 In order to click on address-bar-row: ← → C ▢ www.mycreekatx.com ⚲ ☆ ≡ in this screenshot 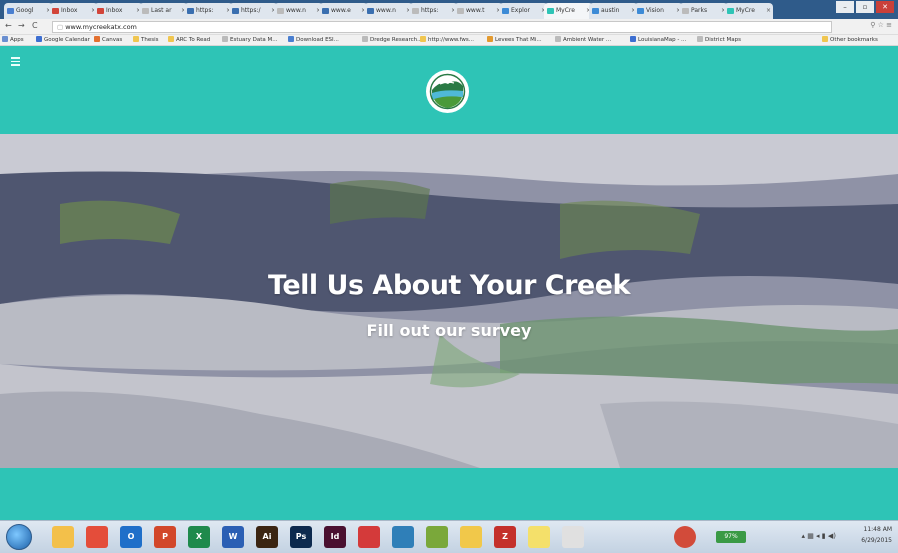, I will do `click(449, 27)`.